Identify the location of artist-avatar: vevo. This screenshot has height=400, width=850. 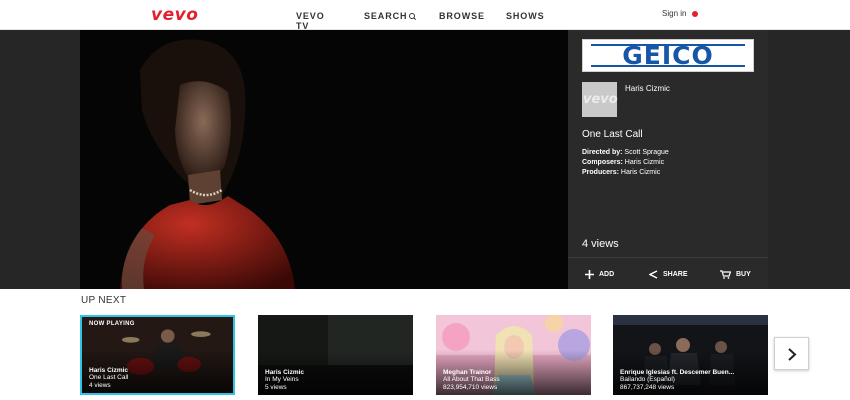
(600, 99).